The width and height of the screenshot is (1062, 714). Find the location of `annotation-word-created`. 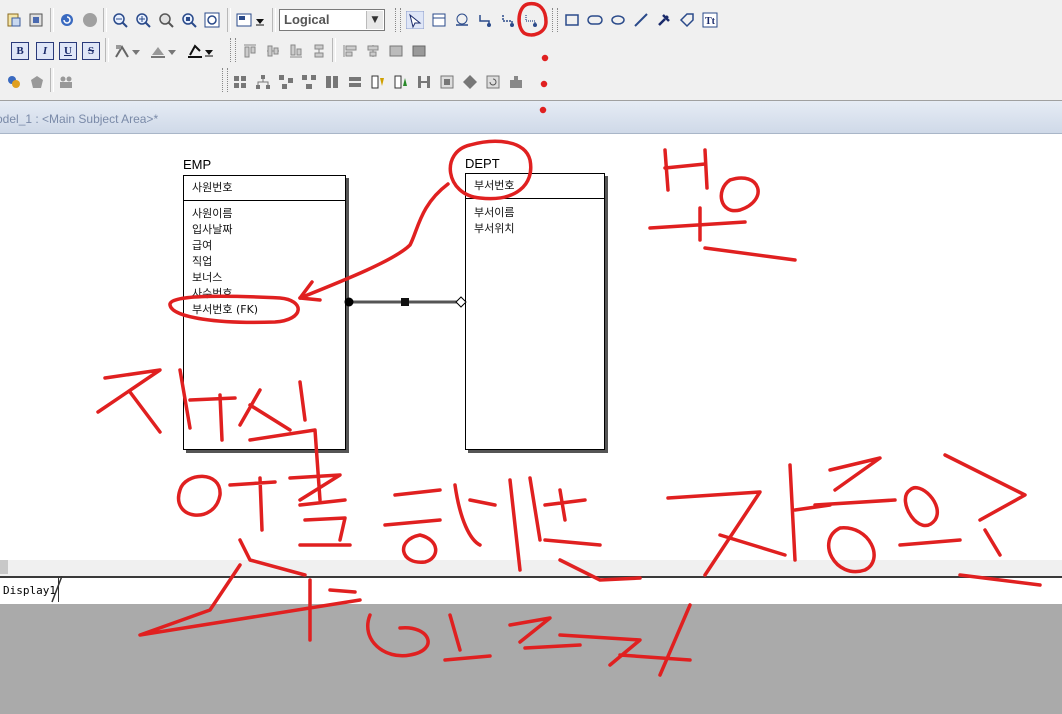

annotation-word-created is located at coordinates (415, 620).